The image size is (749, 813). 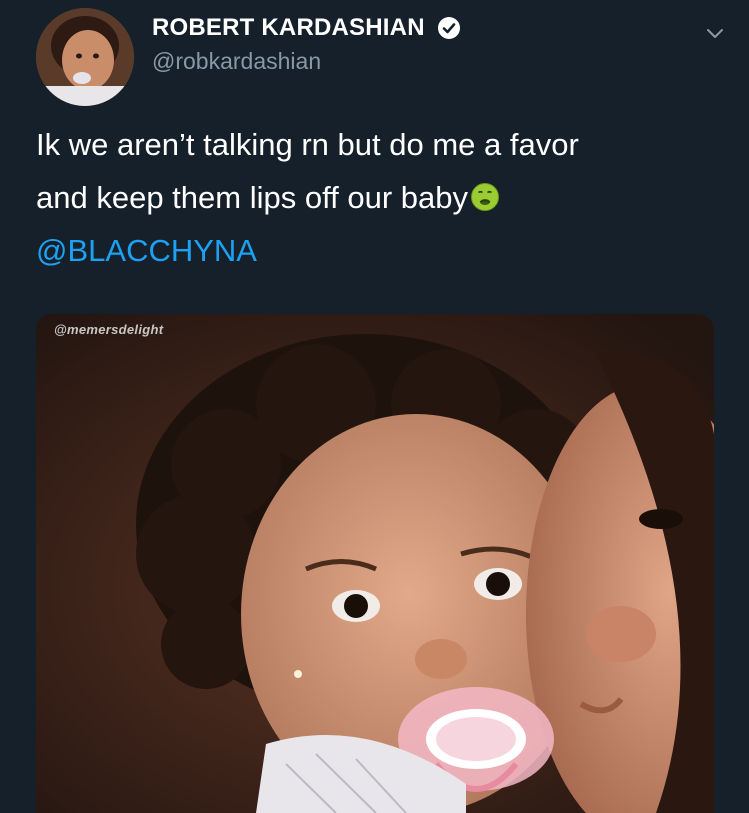 I want to click on display-name: ROBERT KARDASHIAN, so click(x=288, y=28).